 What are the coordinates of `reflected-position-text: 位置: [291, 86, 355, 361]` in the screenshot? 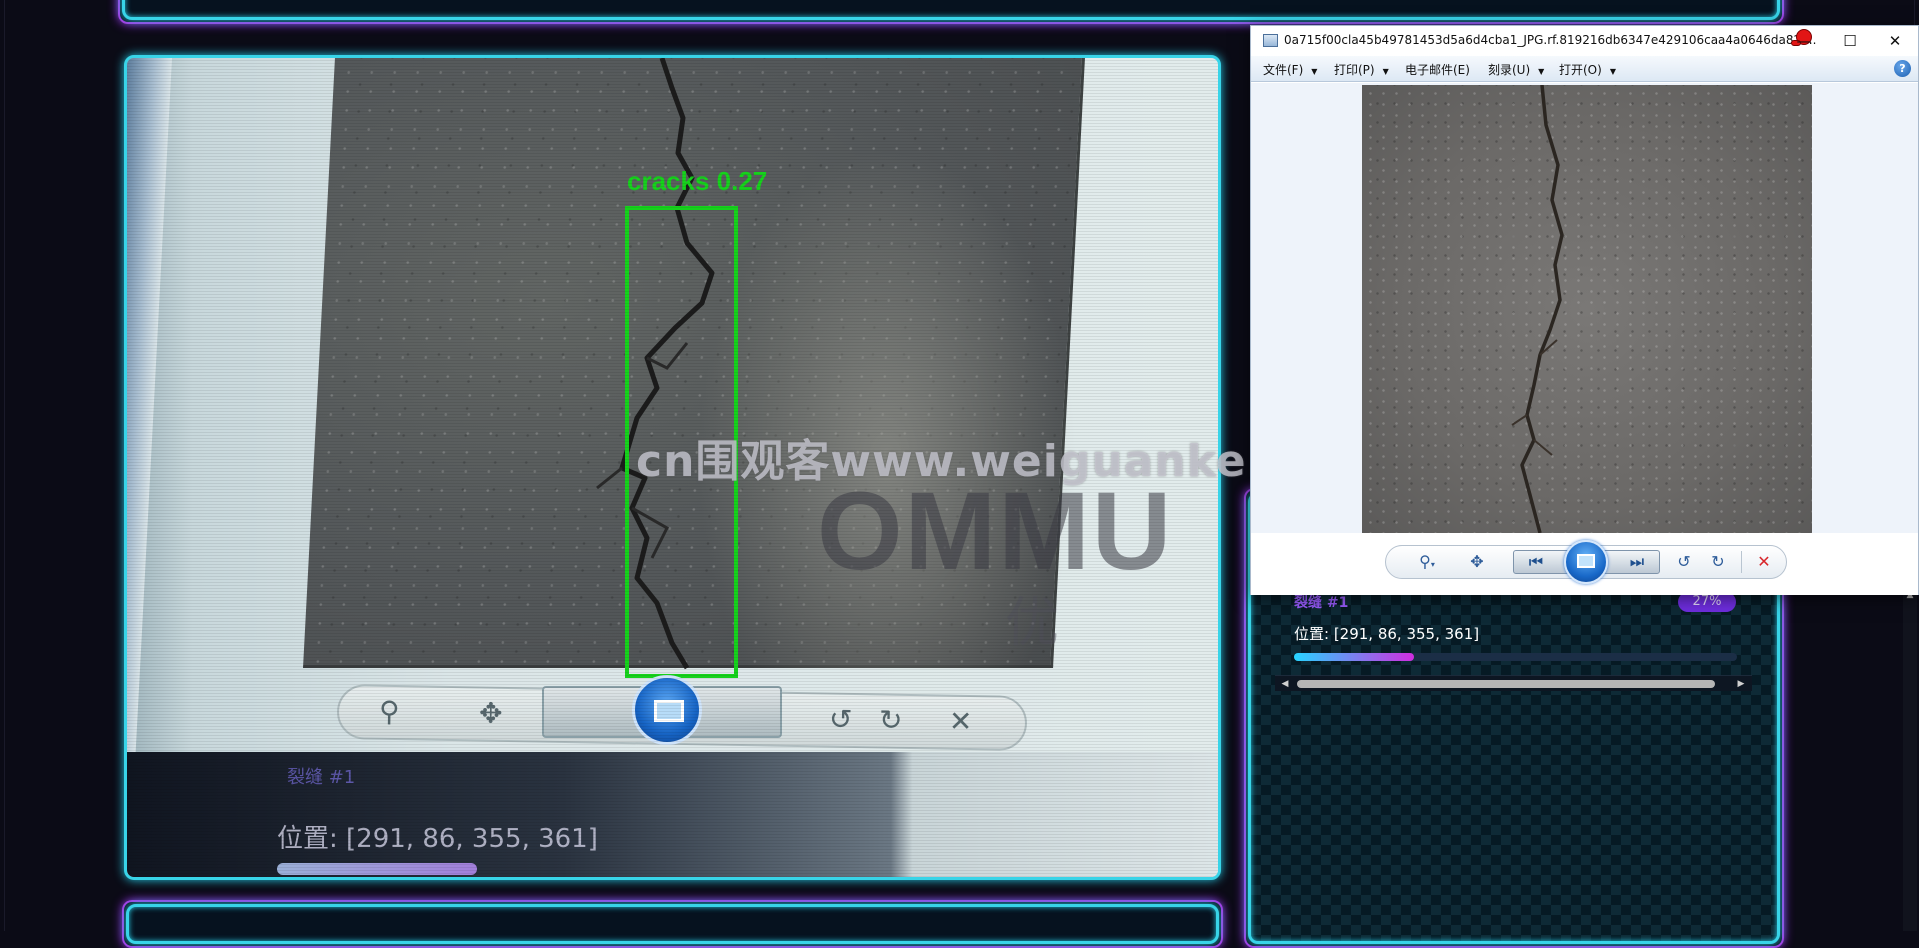 It's located at (437, 839).